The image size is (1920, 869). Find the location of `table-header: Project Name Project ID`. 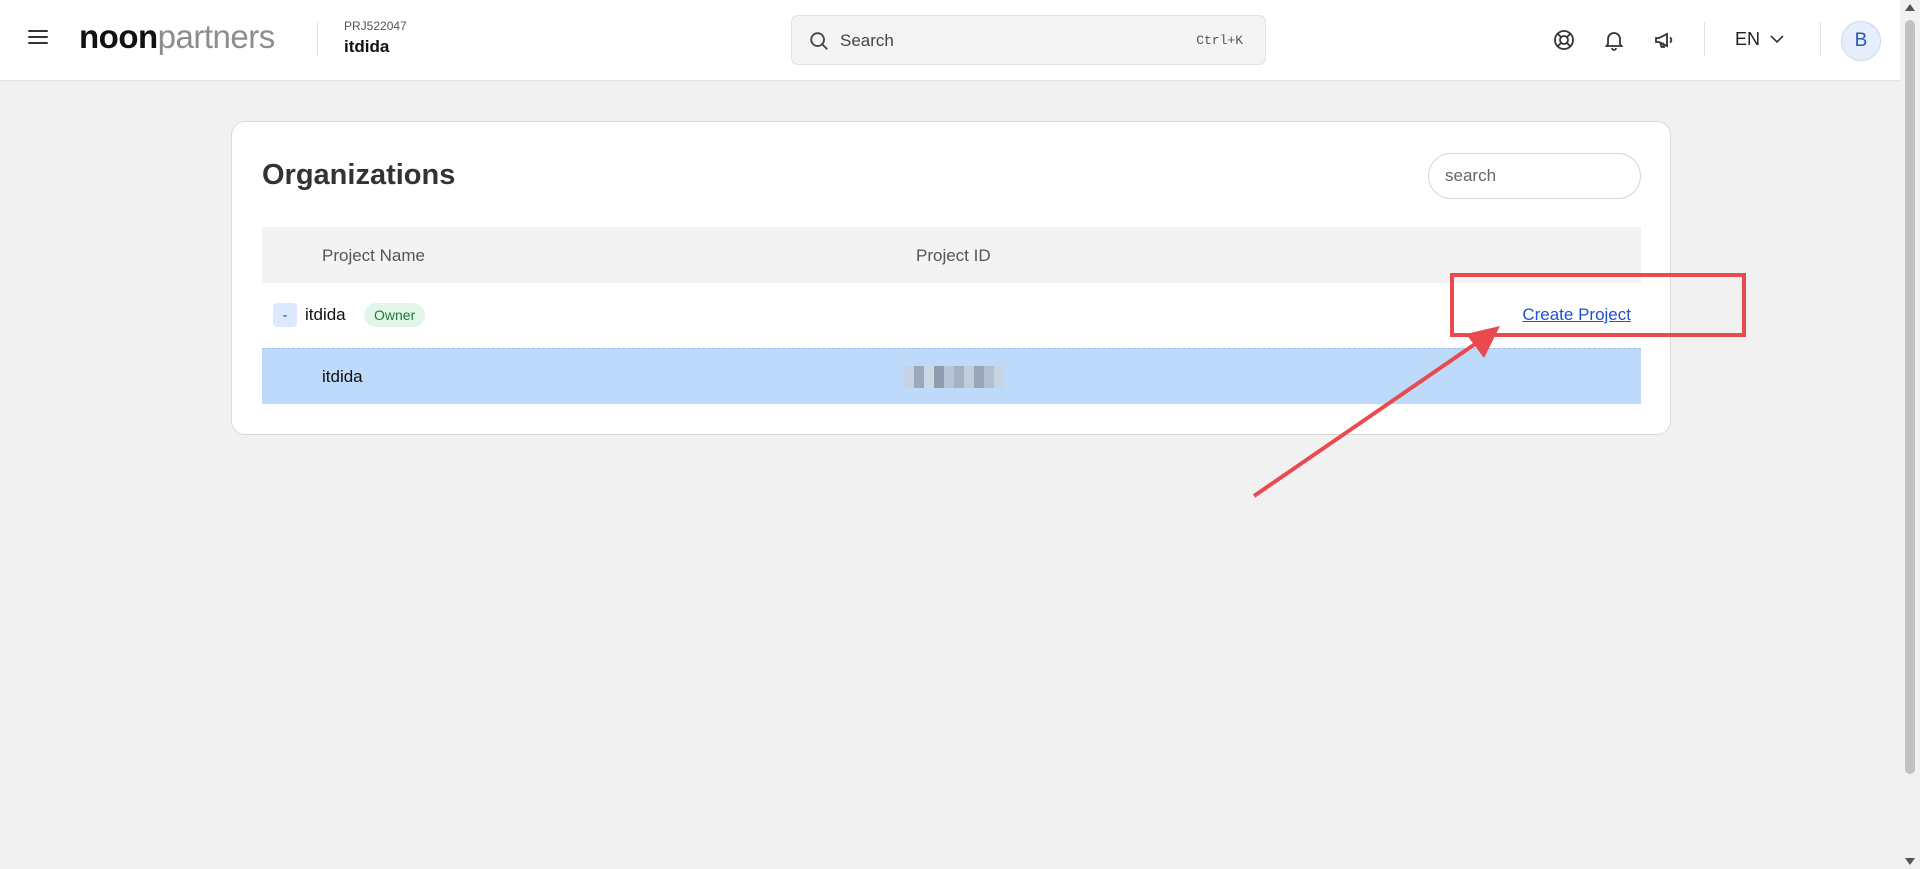

table-header: Project Name Project ID is located at coordinates (951, 255).